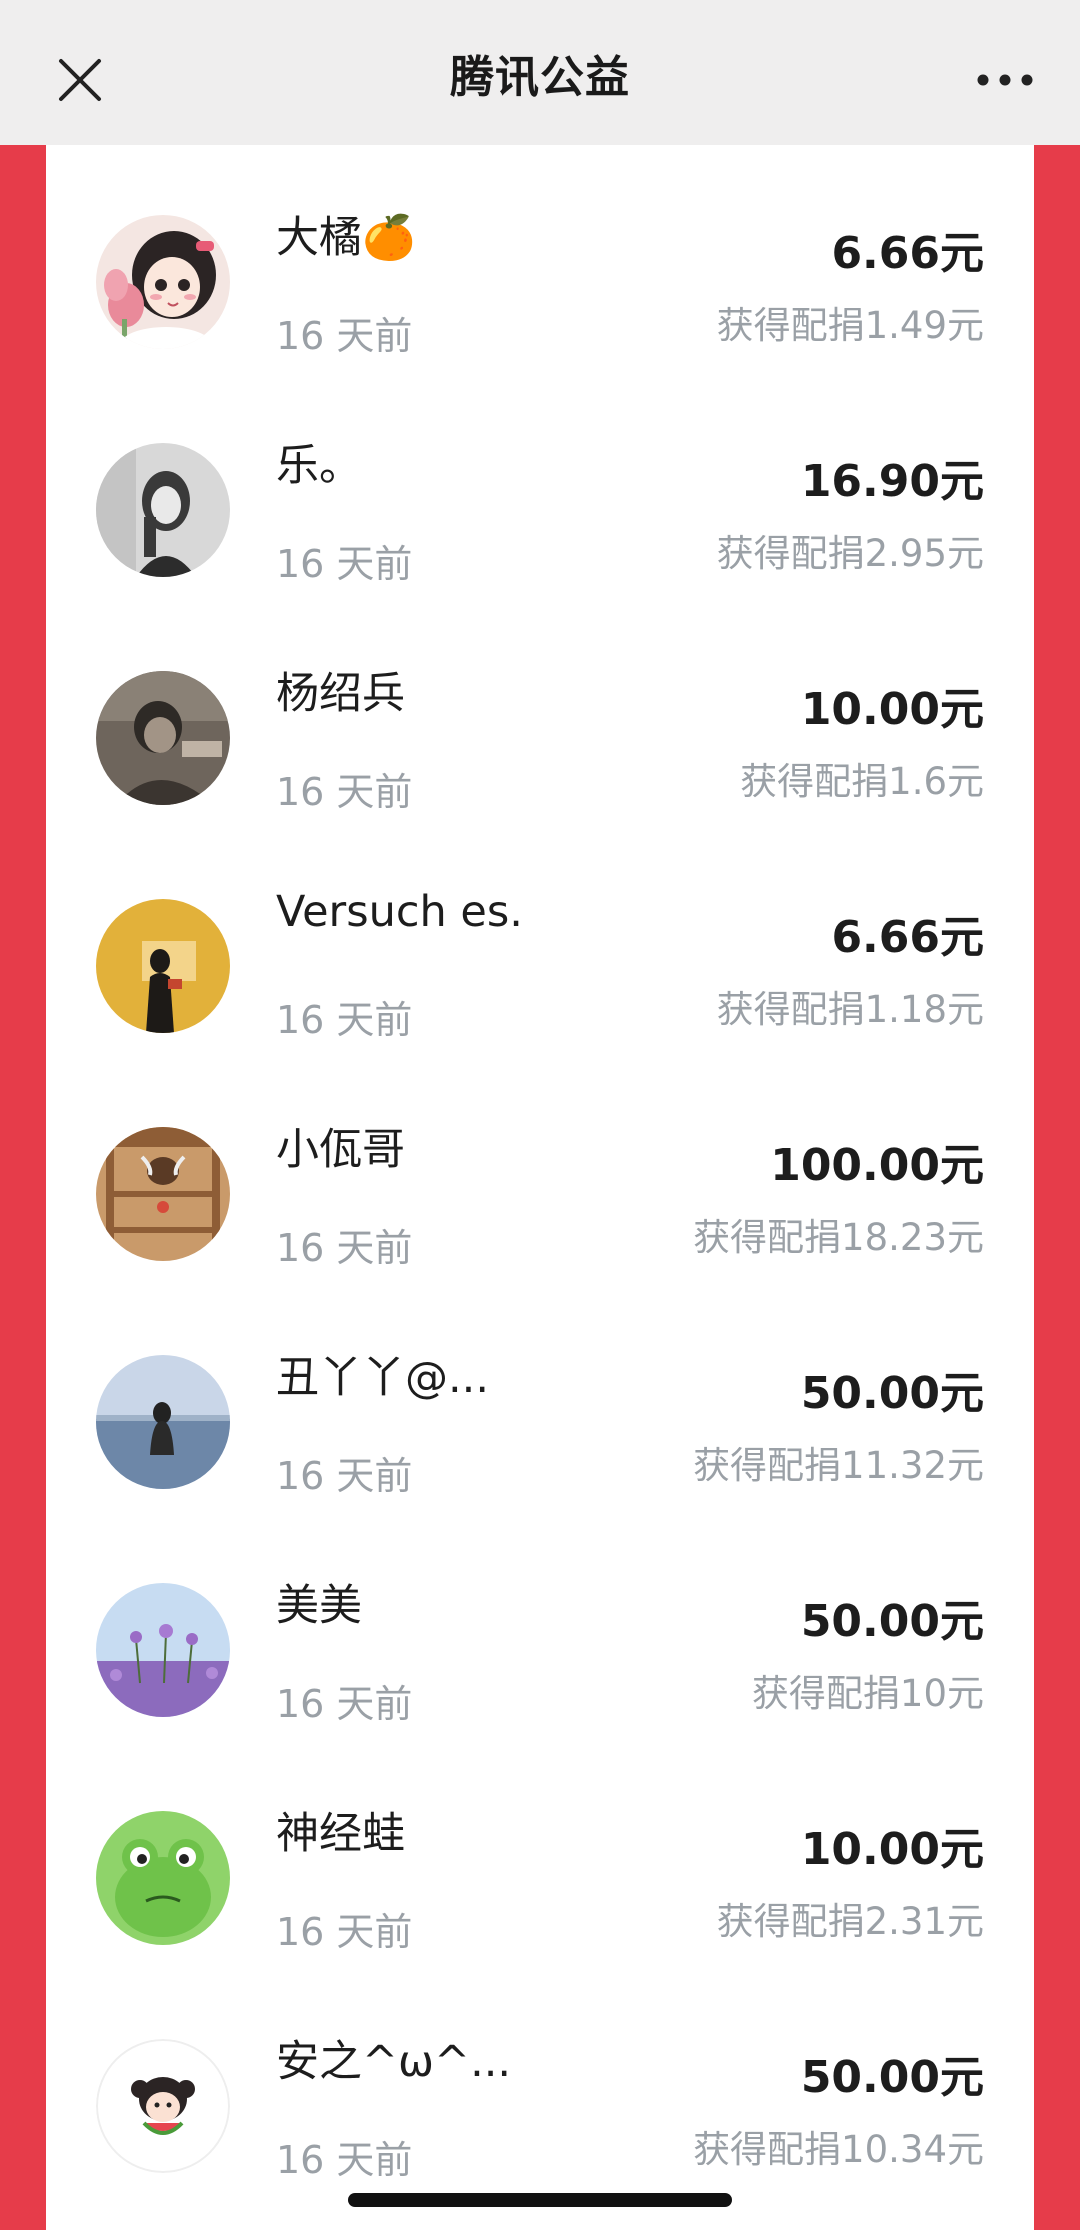  Describe the element at coordinates (850, 1009) in the screenshot. I see `matched-amount: 获得配捐1.18元` at that location.